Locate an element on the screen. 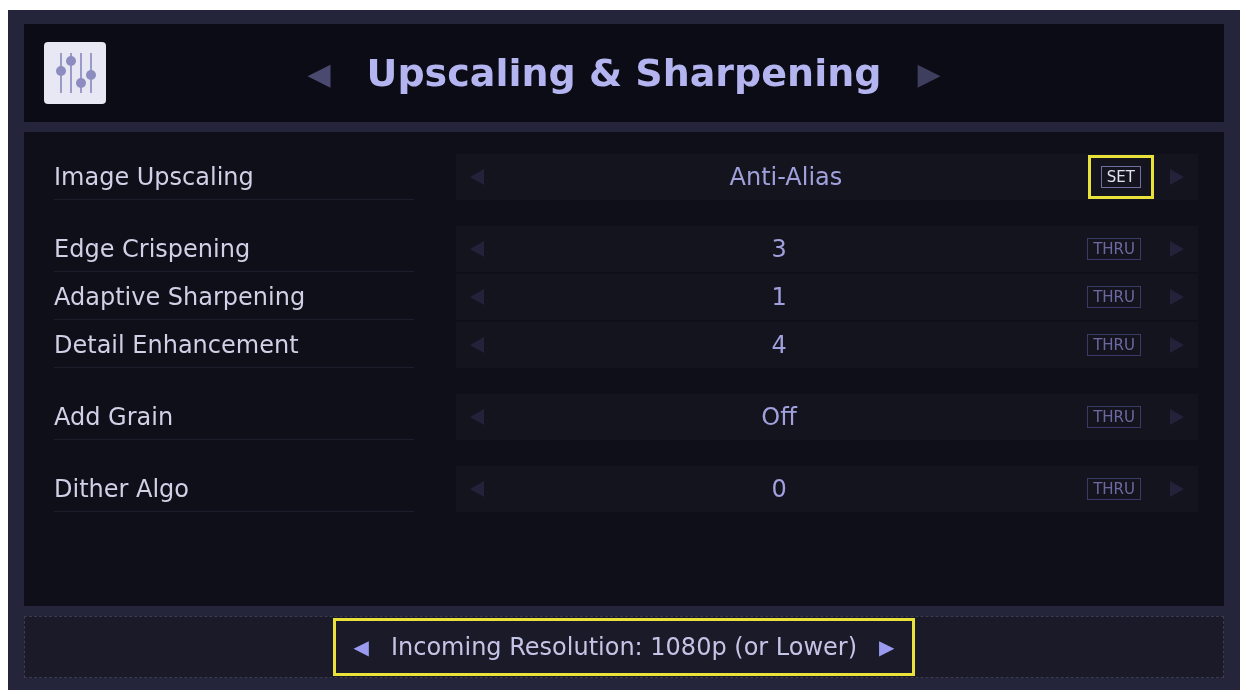 The height and width of the screenshot is (692, 1248). setting-label: Detail Enhancement is located at coordinates (234, 345).